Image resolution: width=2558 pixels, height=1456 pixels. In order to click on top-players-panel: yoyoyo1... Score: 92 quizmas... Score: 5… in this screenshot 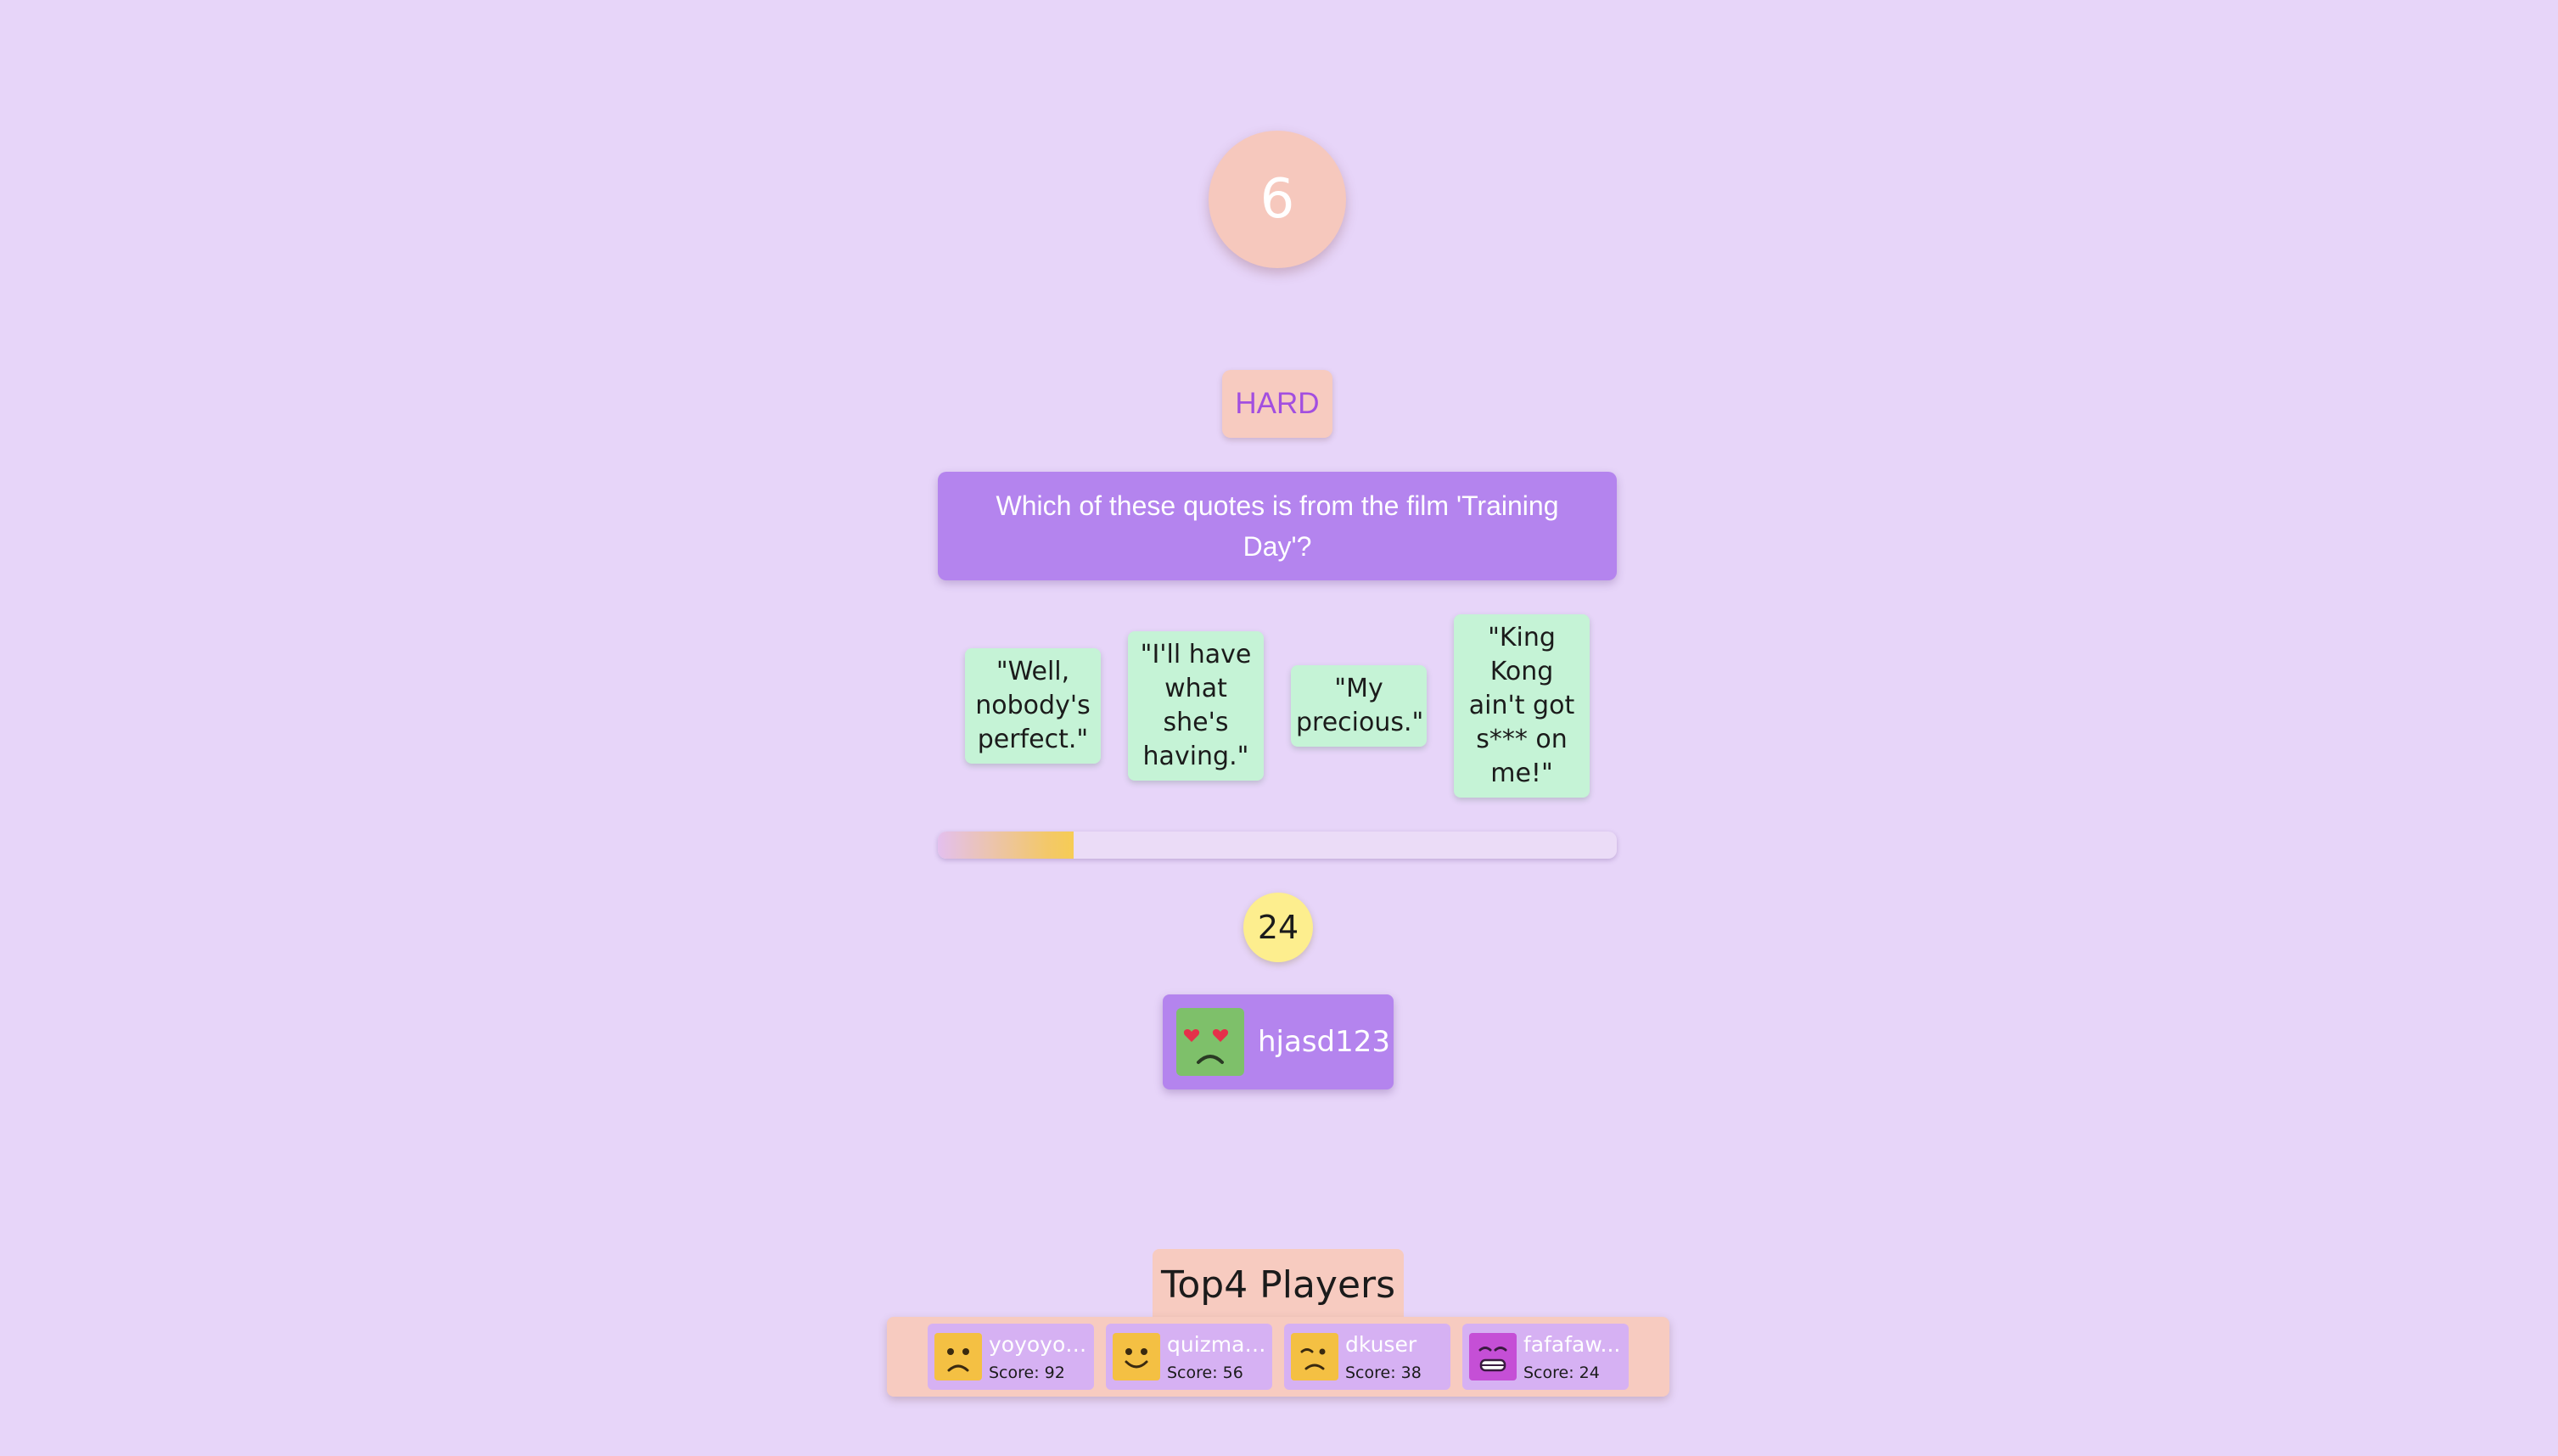, I will do `click(1278, 1357)`.